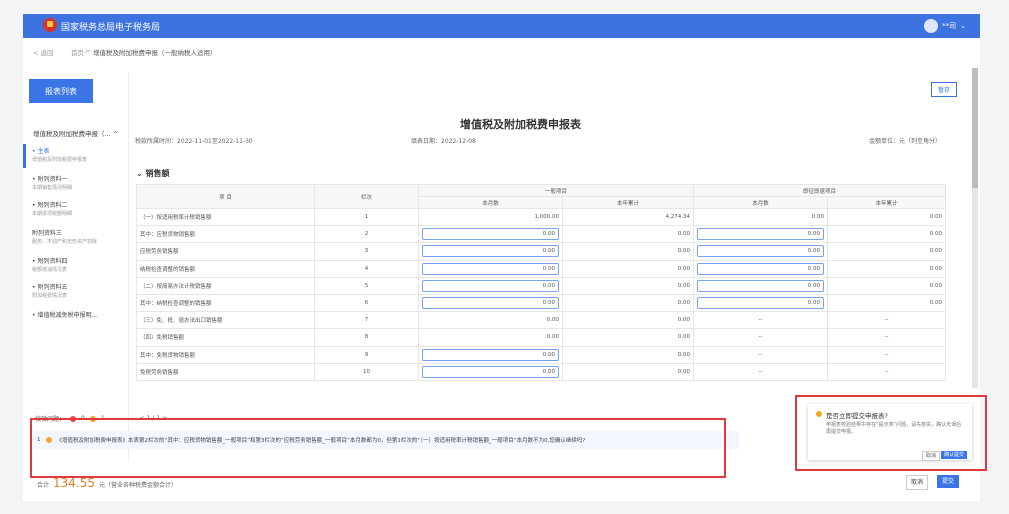 The width and height of the screenshot is (1009, 514). I want to click on site-title: 国家税务总局电子税务局, so click(111, 28).